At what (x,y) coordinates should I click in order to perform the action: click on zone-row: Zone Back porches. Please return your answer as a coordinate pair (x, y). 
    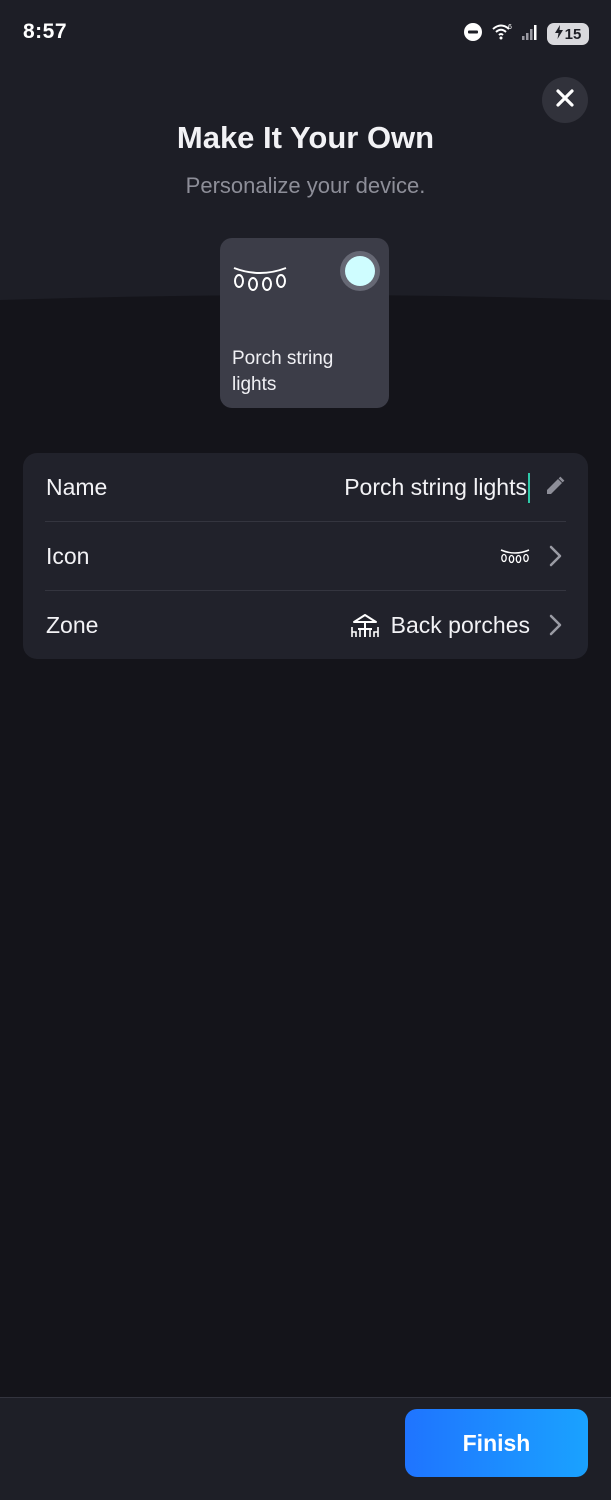
    Looking at the image, I should click on (305, 625).